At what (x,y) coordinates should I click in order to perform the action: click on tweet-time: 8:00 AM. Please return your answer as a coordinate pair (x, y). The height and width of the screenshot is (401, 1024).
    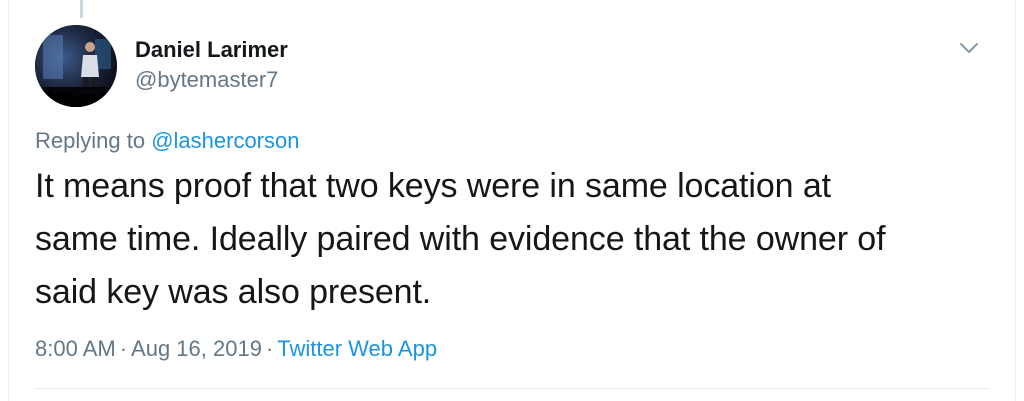
    Looking at the image, I should click on (75, 348).